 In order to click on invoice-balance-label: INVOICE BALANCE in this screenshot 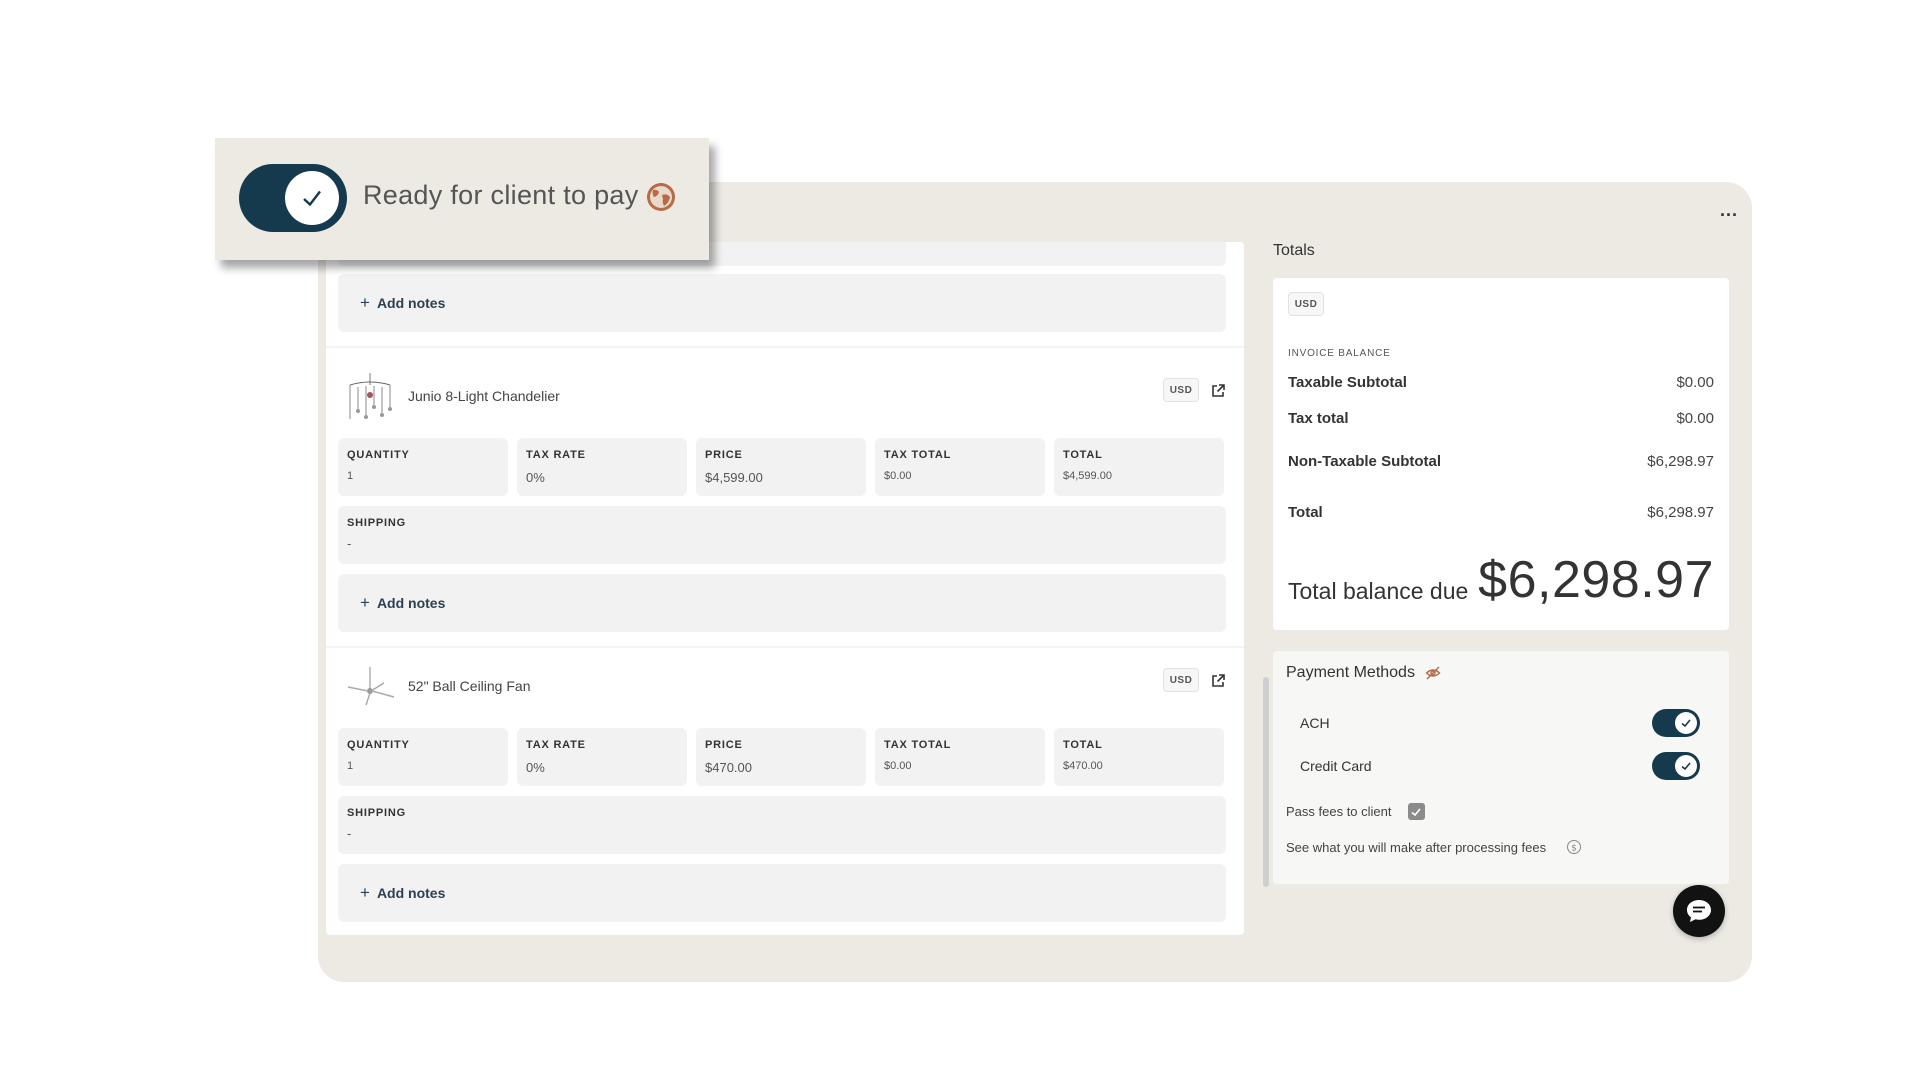, I will do `click(1339, 353)`.